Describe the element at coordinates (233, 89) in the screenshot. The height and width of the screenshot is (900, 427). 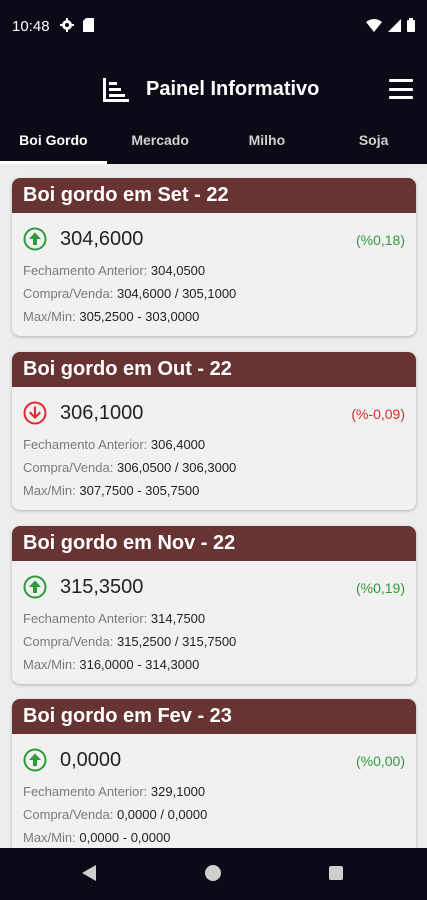
I see `page-title: Painel Informativo` at that location.